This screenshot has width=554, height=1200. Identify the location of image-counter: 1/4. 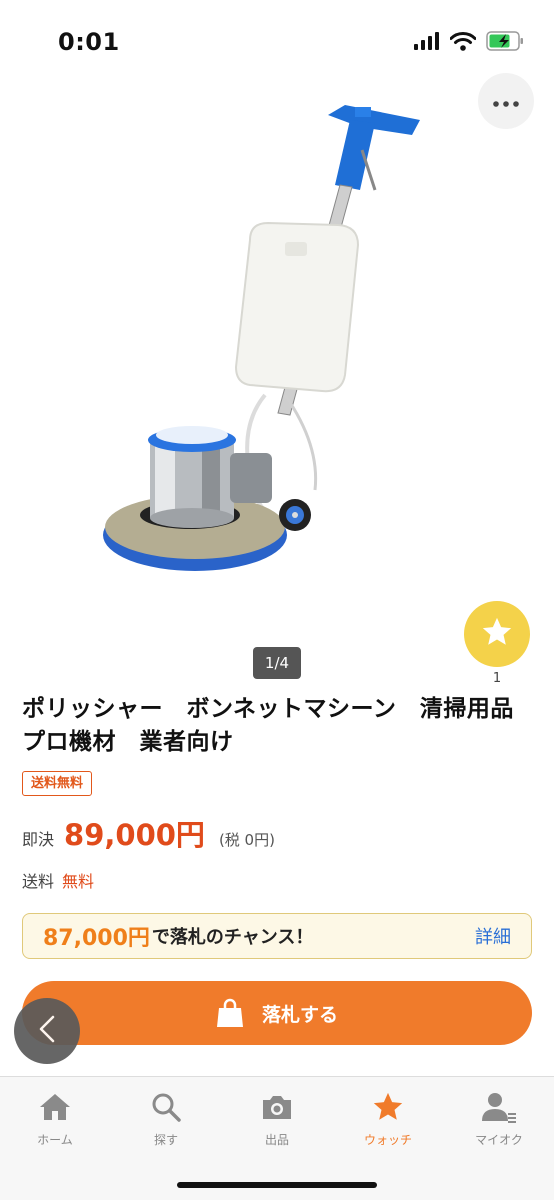
(277, 663).